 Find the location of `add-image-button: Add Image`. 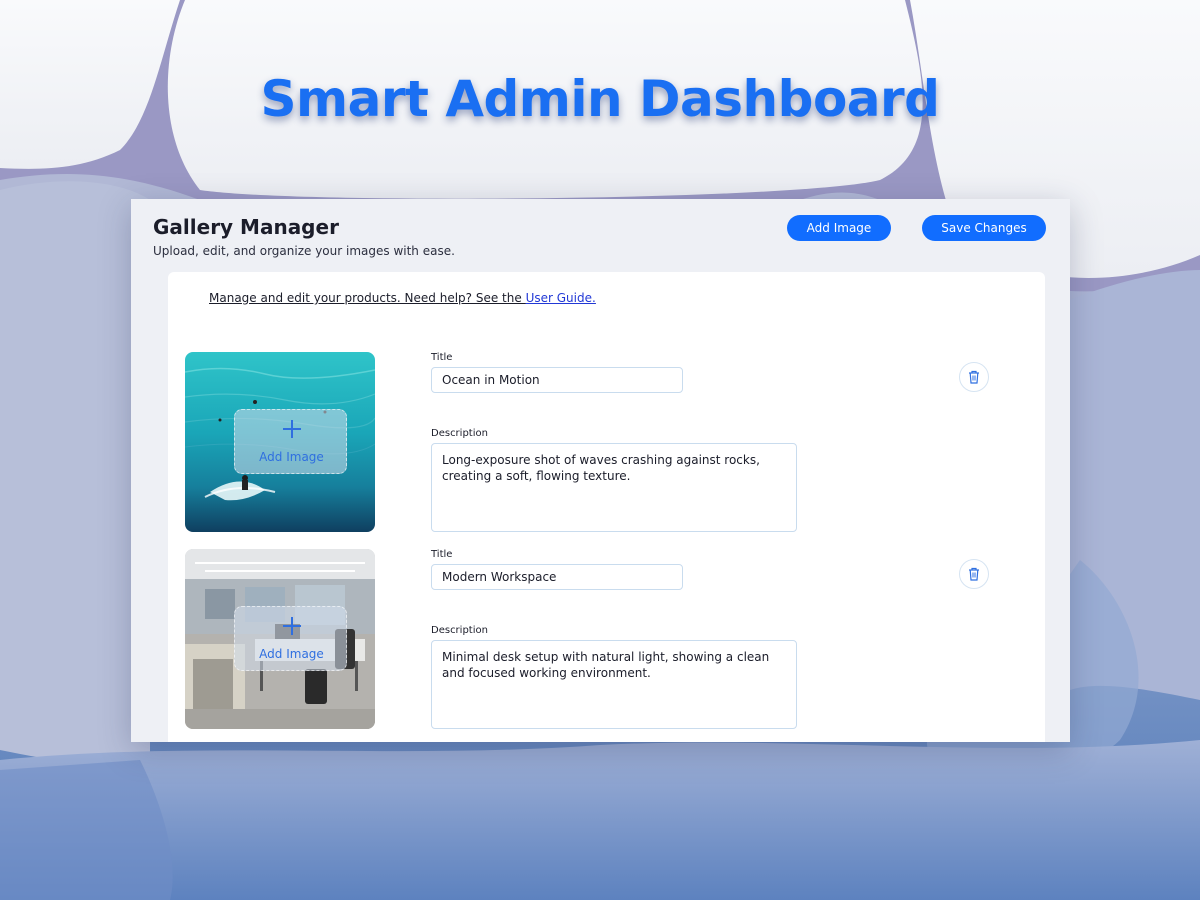

add-image-button: Add Image is located at coordinates (839, 228).